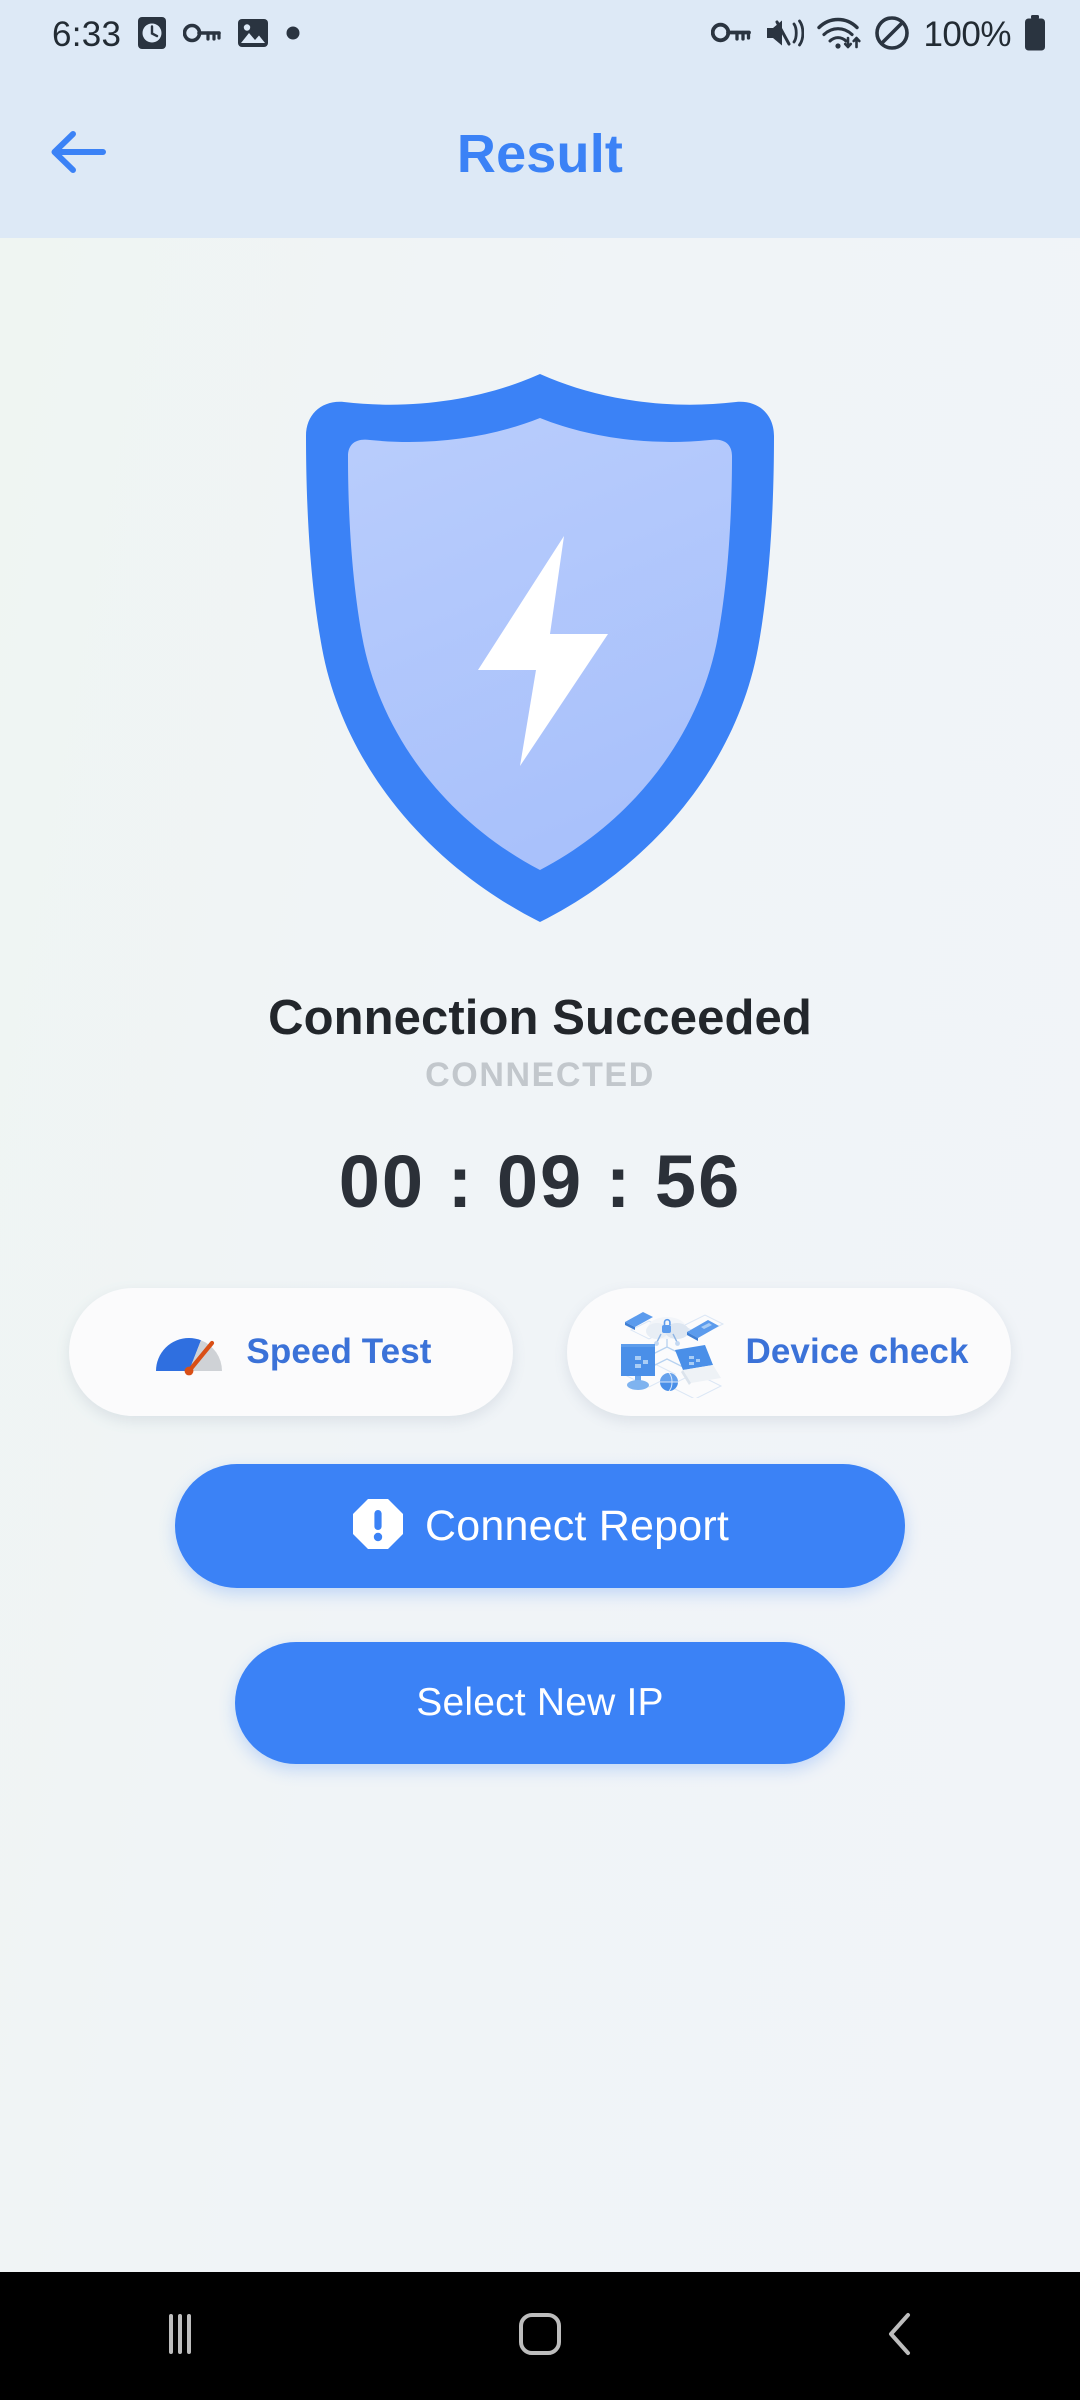  I want to click on connect-report-button: Connect Report, so click(540, 1526).